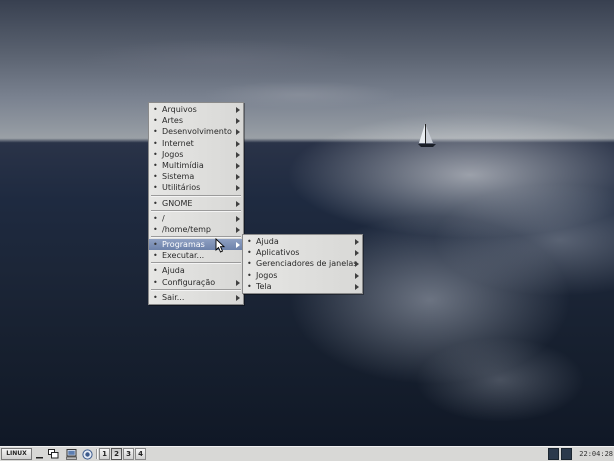 This screenshot has width=614, height=461. Describe the element at coordinates (302, 275) in the screenshot. I see `submenu-item-jogos: • Jogos` at that location.